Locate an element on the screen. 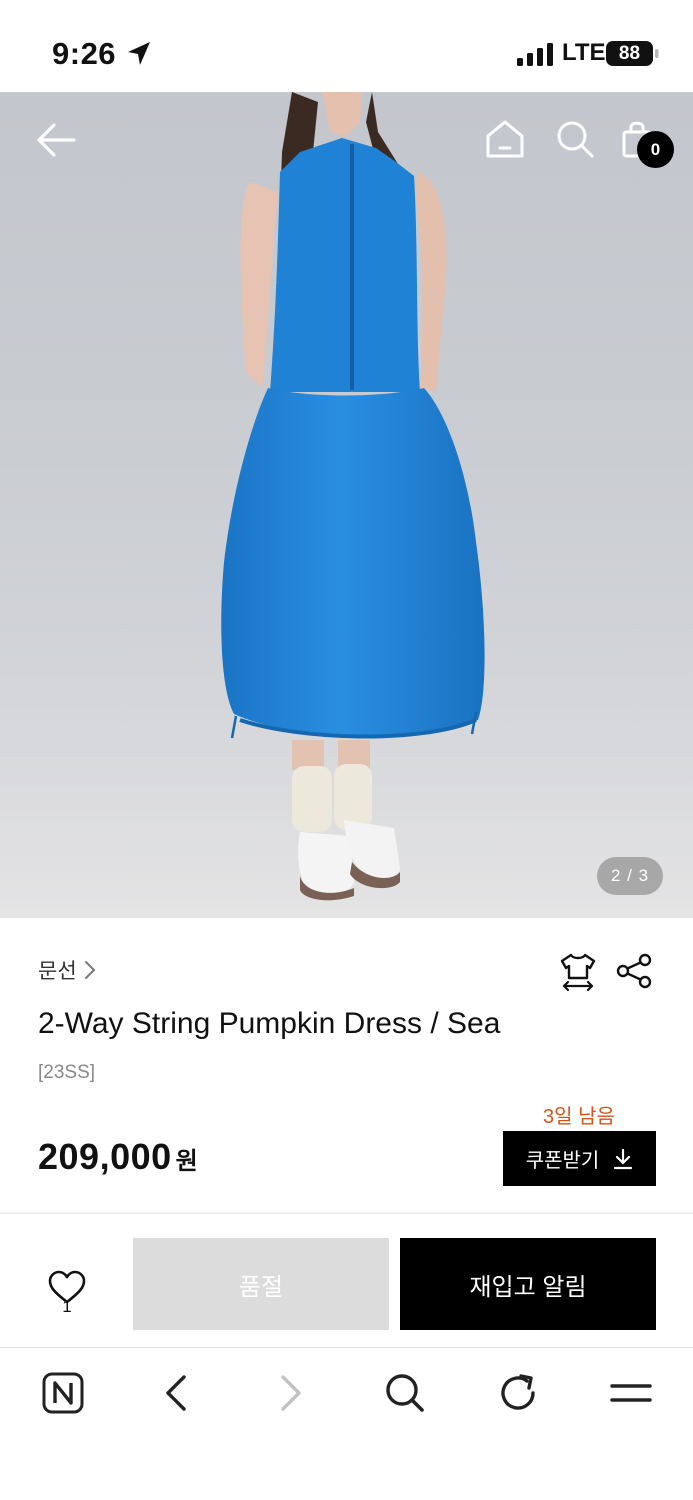  browser-menu-button is located at coordinates (631, 1393).